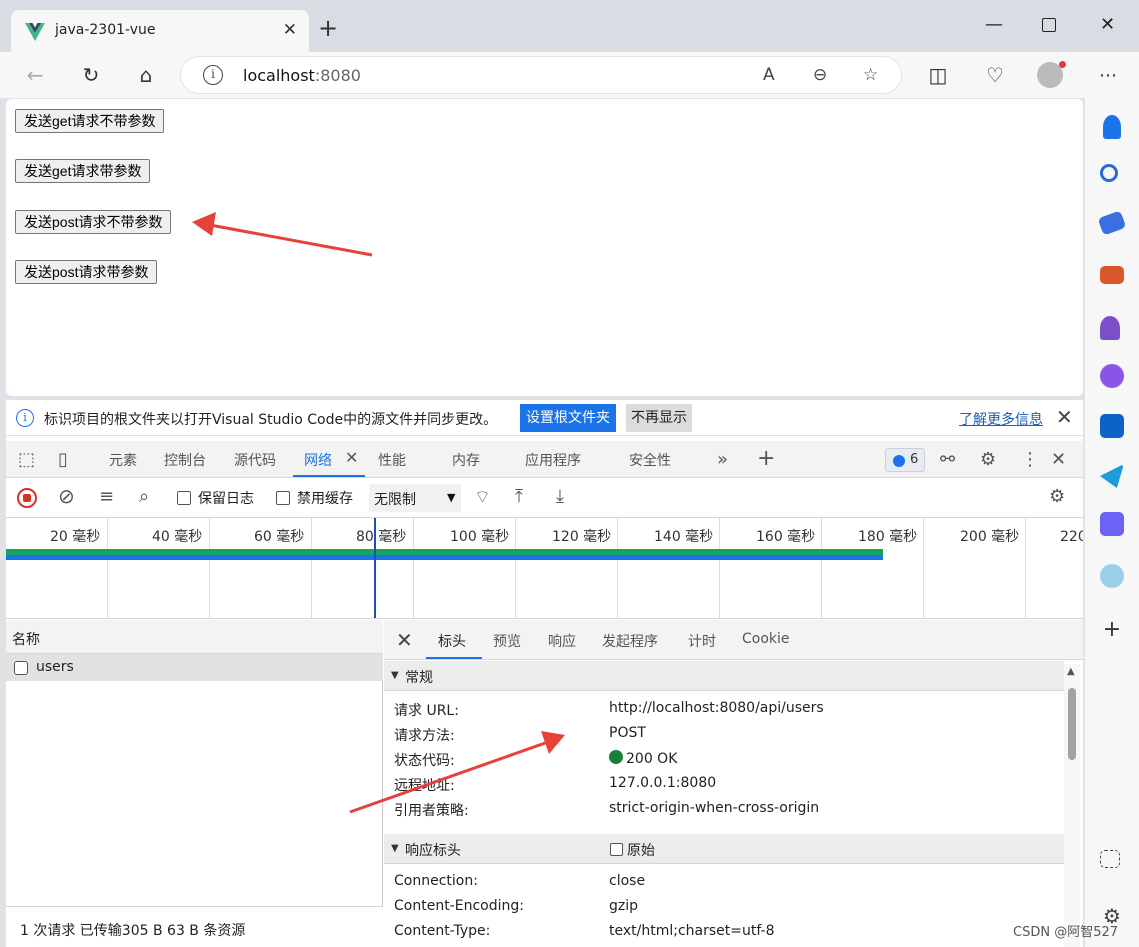 The image size is (1139, 947). I want to click on tab-security: 安全性, so click(650, 460).